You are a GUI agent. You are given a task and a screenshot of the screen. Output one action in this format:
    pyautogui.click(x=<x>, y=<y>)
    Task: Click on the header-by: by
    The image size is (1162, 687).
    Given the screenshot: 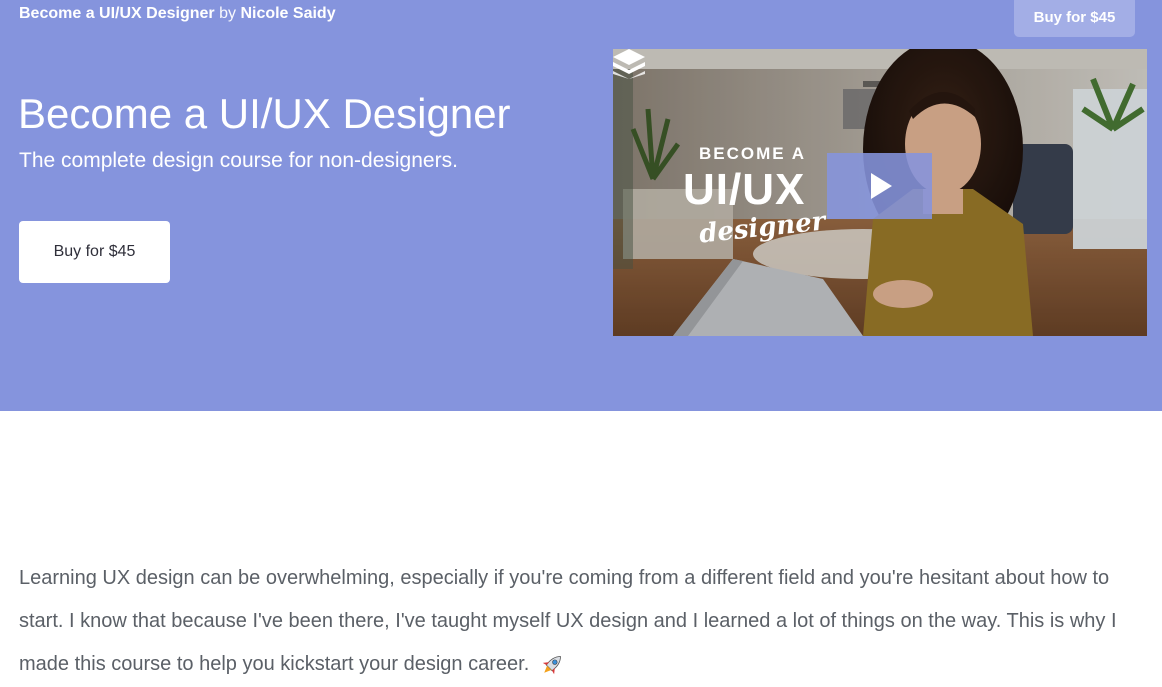 What is the action you would take?
    pyautogui.click(x=227, y=13)
    